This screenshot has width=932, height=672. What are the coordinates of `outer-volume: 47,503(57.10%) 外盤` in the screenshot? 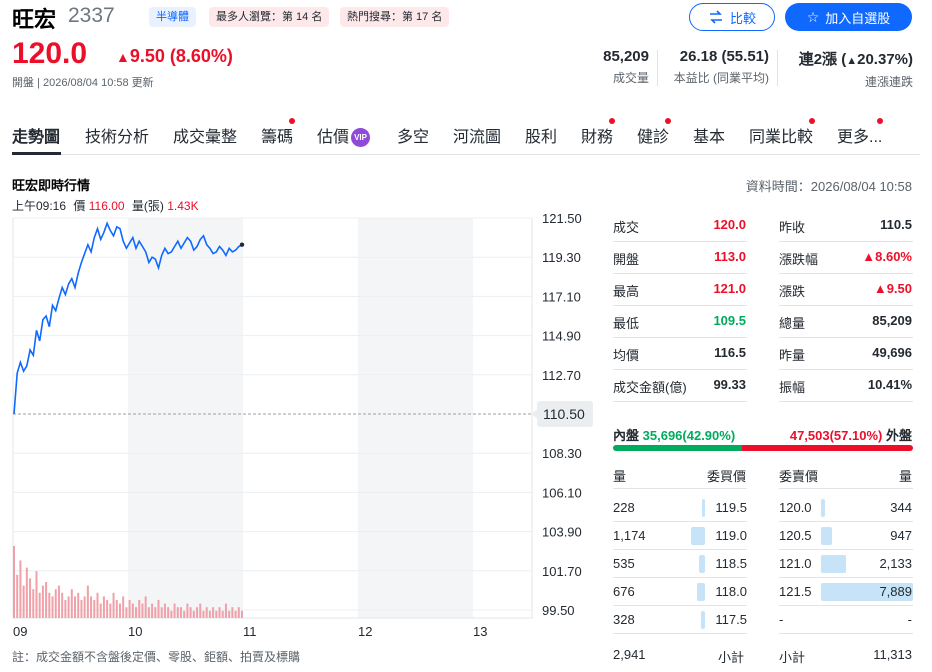 It's located at (850, 435).